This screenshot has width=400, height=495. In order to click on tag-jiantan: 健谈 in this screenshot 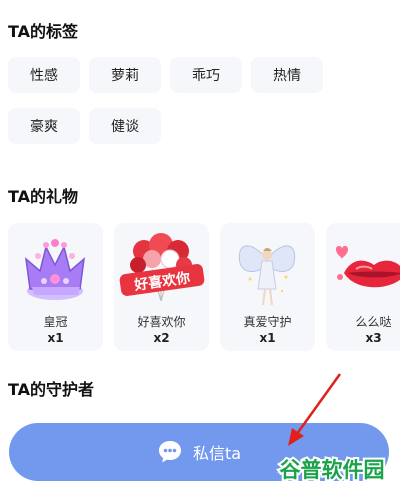, I will do `click(125, 126)`.